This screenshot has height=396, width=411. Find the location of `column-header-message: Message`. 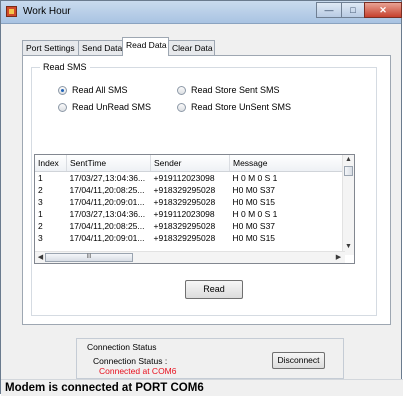

column-header-message: Message is located at coordinates (287, 163).